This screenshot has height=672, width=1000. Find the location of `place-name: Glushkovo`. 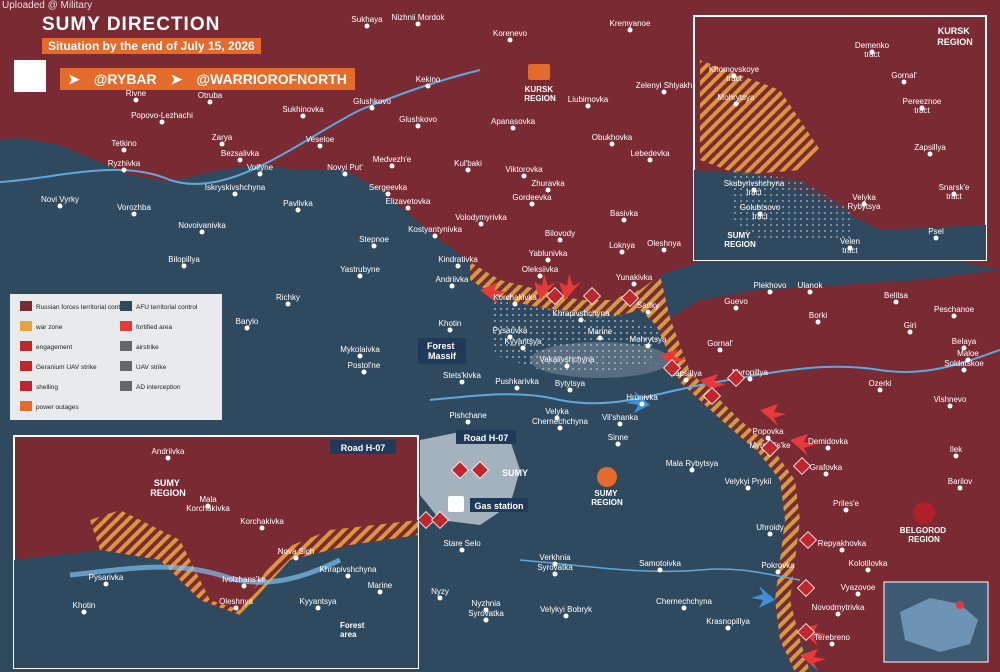

place-name: Glushkovo is located at coordinates (418, 119).